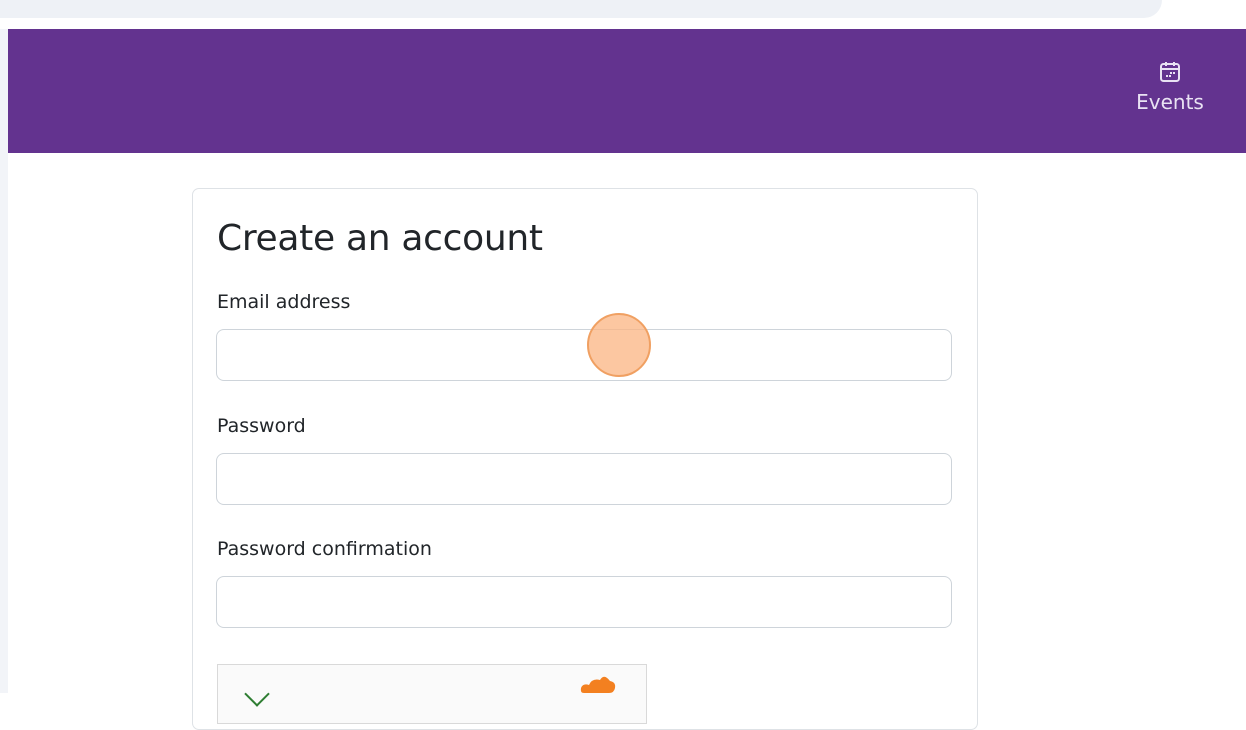 This screenshot has width=1246, height=730. I want to click on cloud-logo-icon, so click(598, 684).